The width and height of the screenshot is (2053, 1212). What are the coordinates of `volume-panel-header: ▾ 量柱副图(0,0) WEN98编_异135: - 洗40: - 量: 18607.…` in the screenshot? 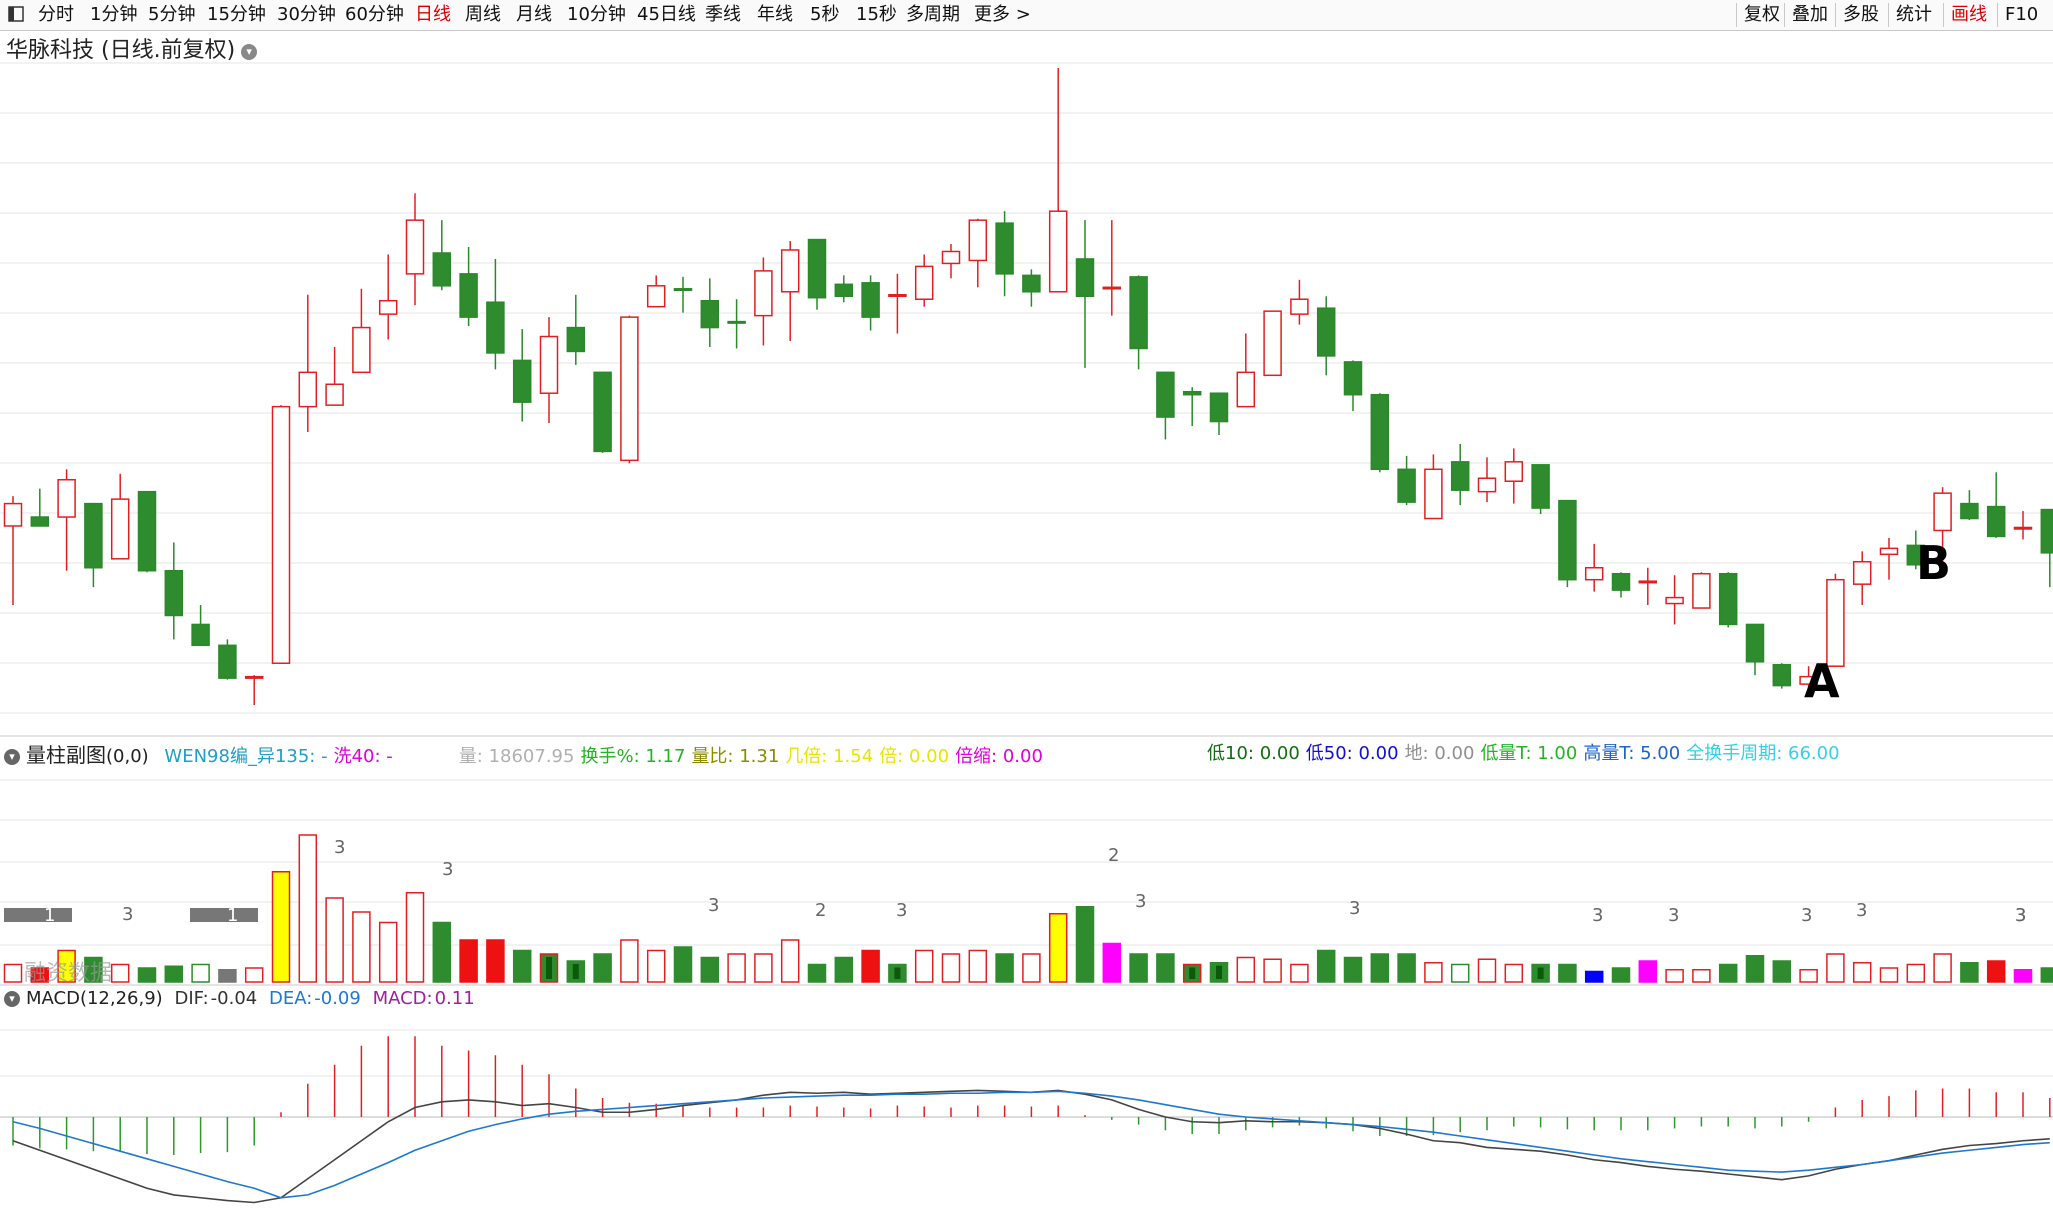 It's located at (529, 753).